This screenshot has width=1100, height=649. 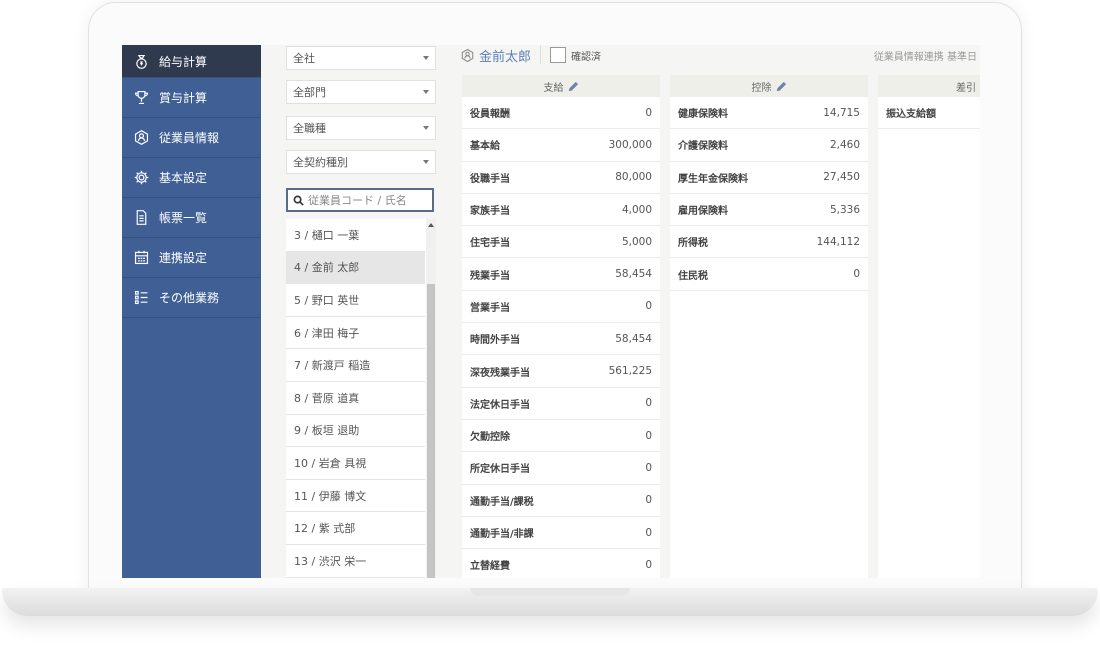 What do you see at coordinates (183, 258) in the screenshot?
I see `sidebar-item-label: 連携設定` at bounding box center [183, 258].